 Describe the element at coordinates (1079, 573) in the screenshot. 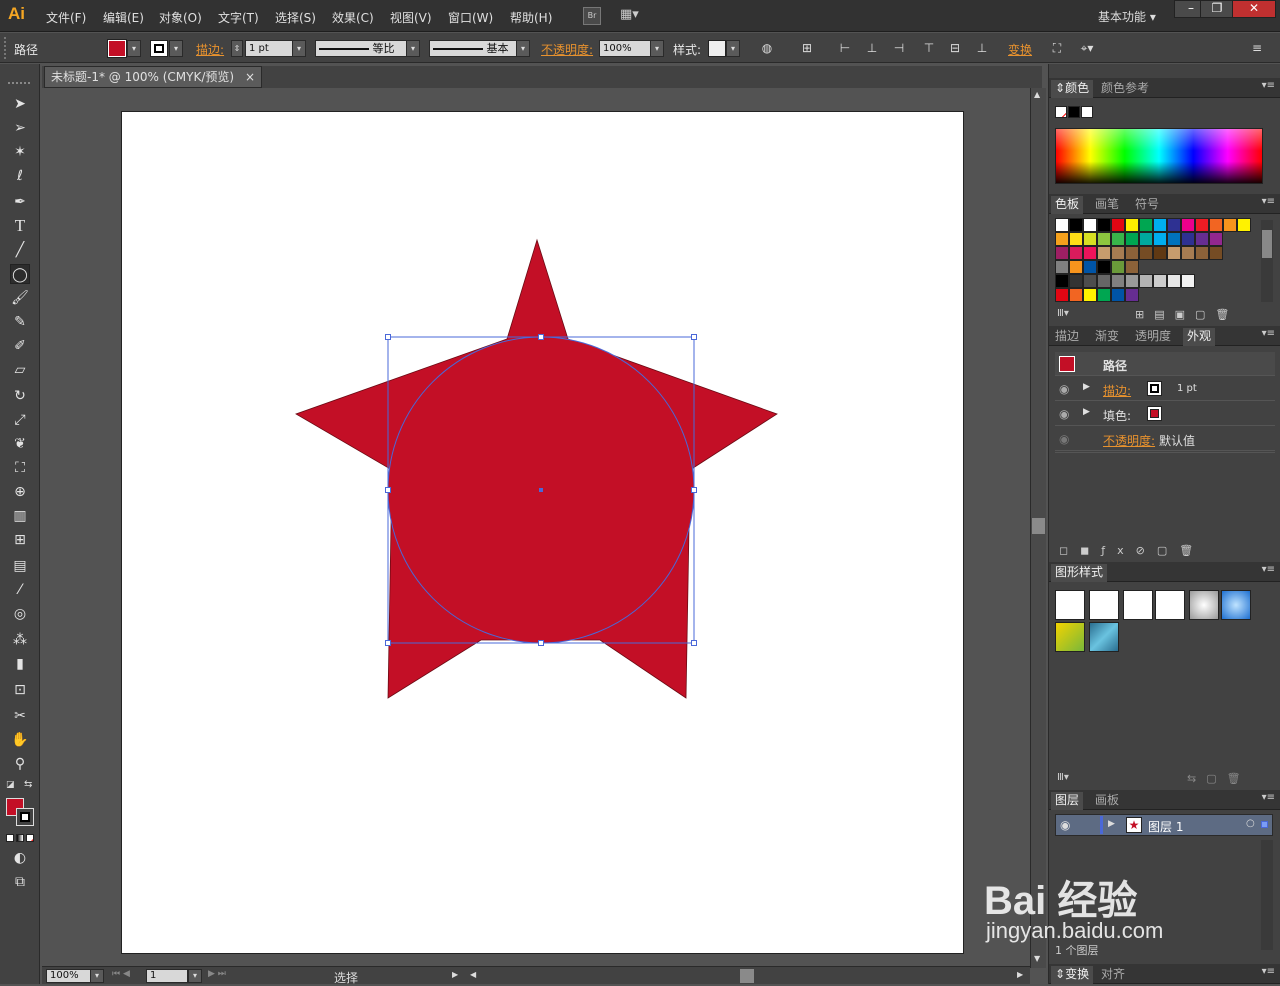

I see `tab-graphic-styles: 图形样式` at that location.